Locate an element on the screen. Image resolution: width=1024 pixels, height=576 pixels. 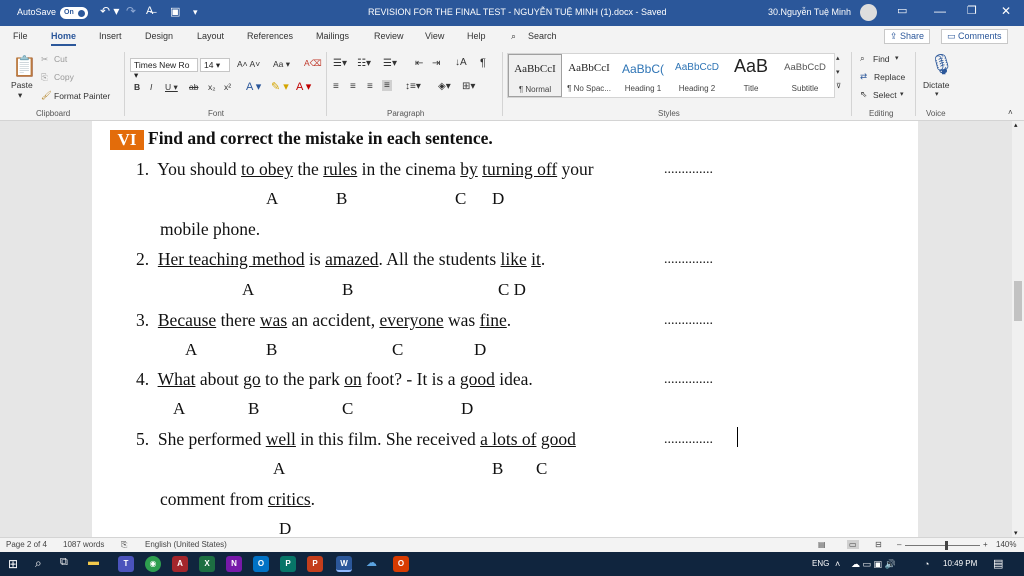
windows-start-icon: ⊞ is located at coordinates (13, 564).